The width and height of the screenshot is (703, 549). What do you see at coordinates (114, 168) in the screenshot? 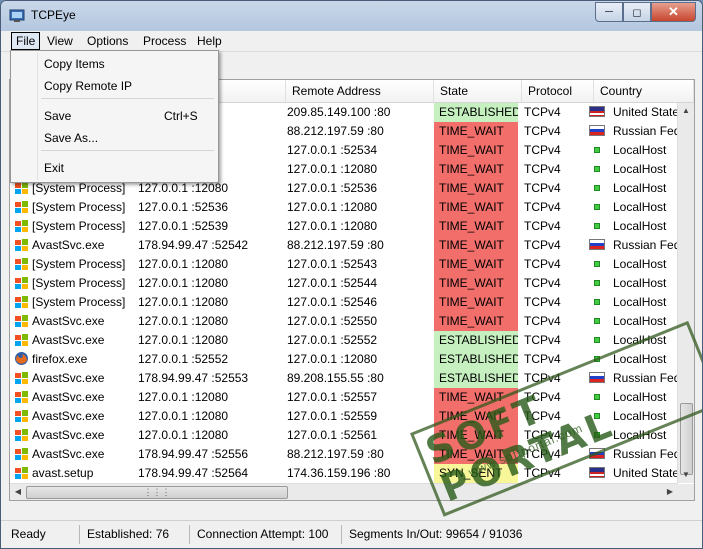
I see `menu-item-exit: Exit` at bounding box center [114, 168].